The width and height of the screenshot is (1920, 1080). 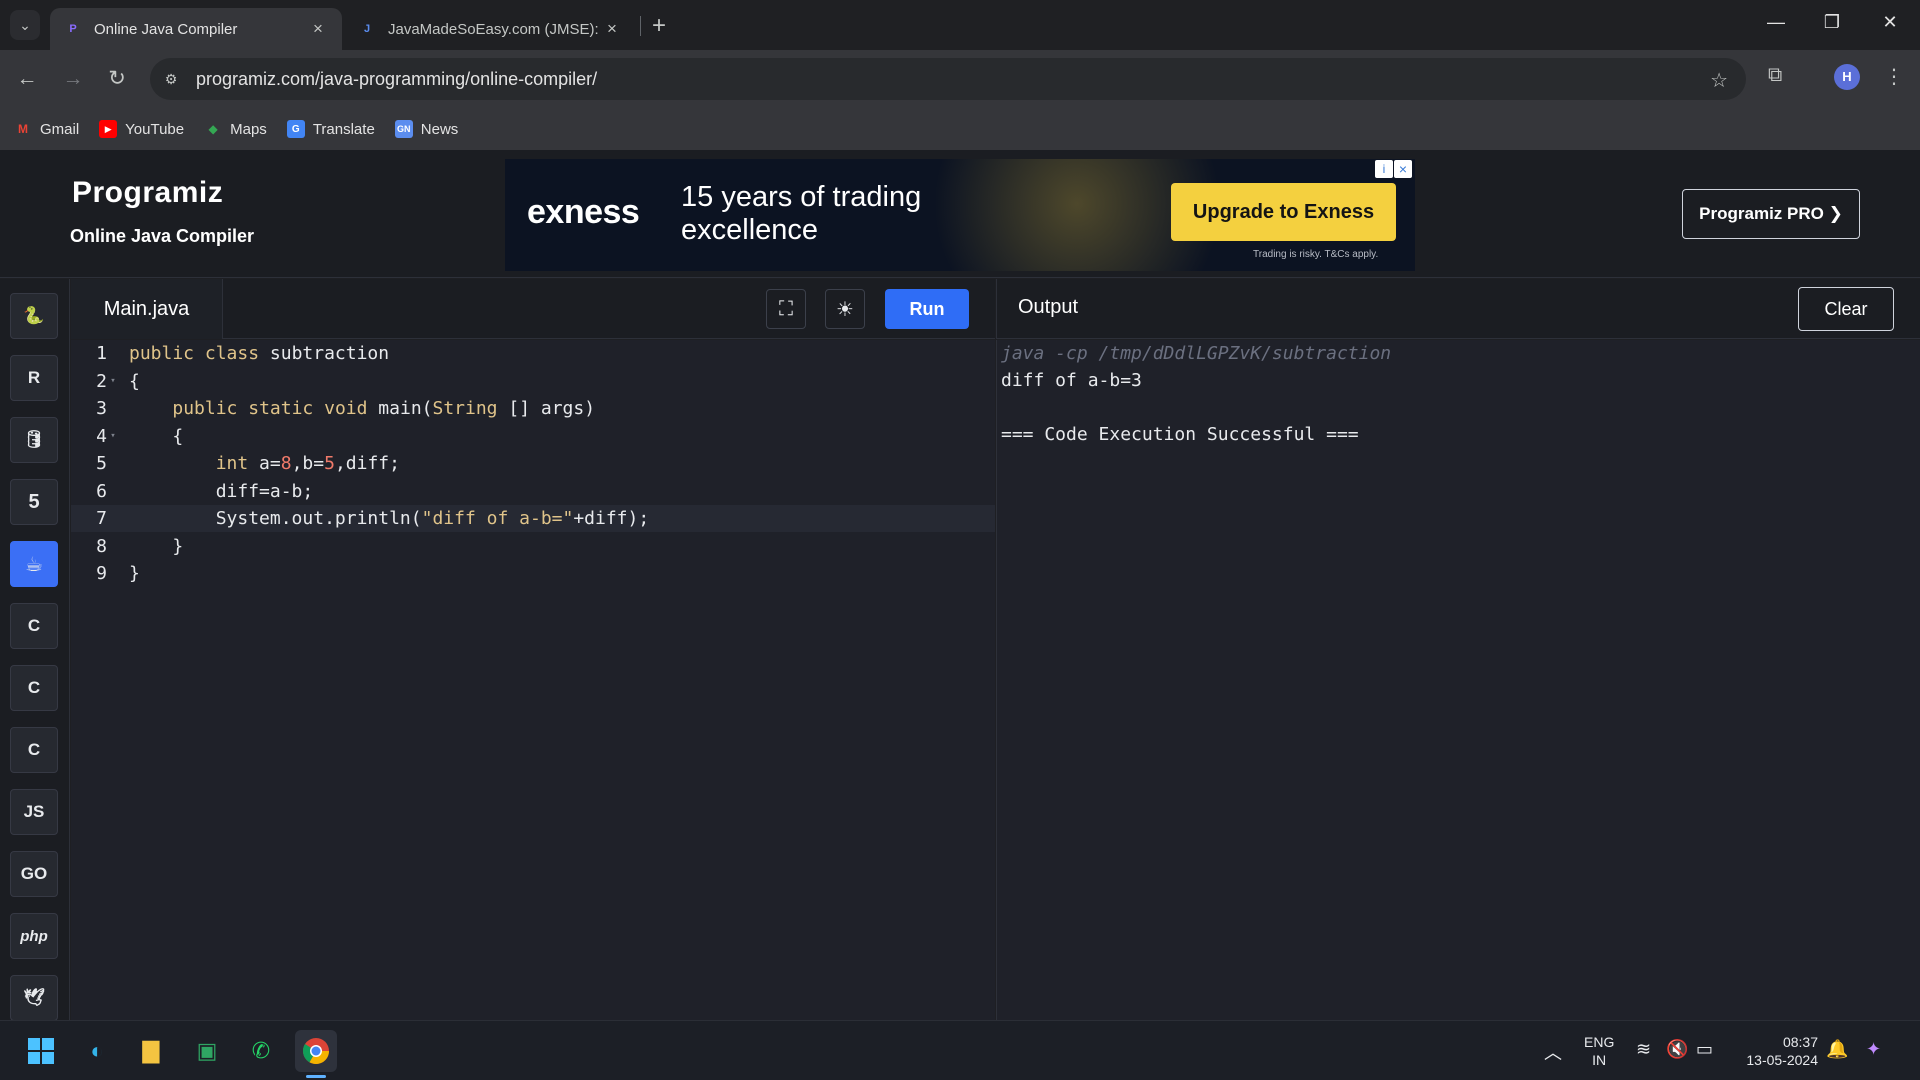 What do you see at coordinates (1846, 309) in the screenshot?
I see `clear-button: Clear` at bounding box center [1846, 309].